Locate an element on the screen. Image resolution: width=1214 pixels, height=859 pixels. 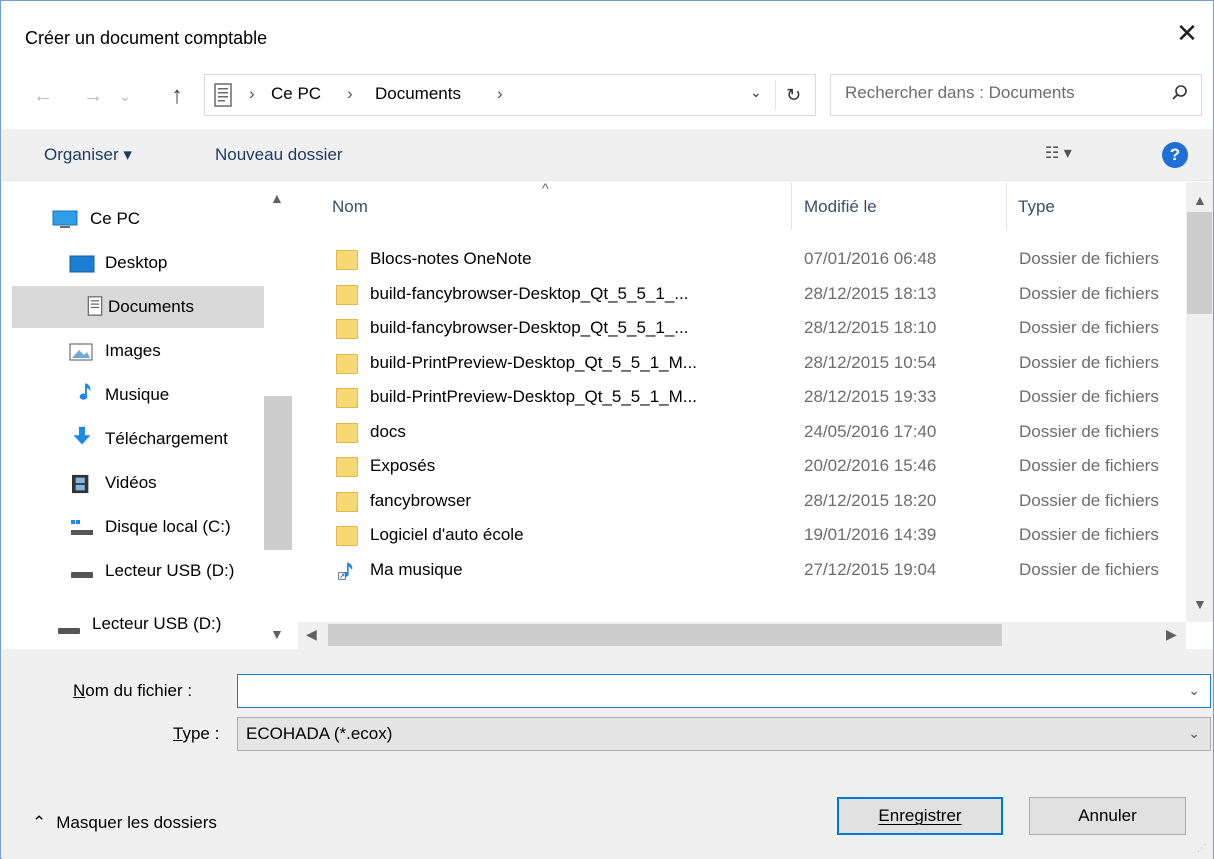
search-box is located at coordinates (1016, 95).